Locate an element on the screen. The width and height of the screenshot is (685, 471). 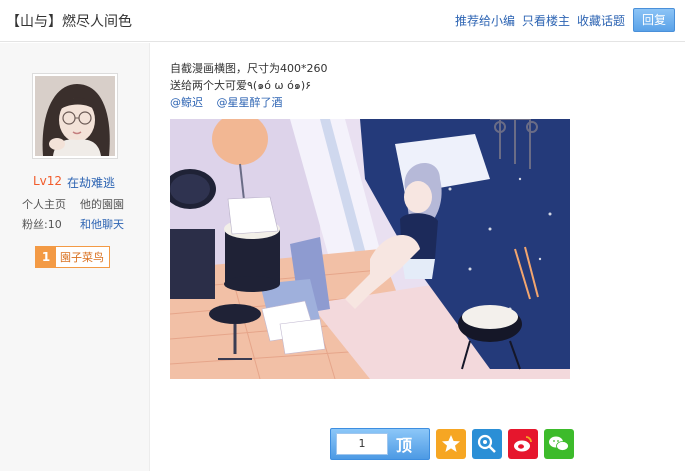
mentions-line: @鲸迟 @星星醉了酒 is located at coordinates (249, 102).